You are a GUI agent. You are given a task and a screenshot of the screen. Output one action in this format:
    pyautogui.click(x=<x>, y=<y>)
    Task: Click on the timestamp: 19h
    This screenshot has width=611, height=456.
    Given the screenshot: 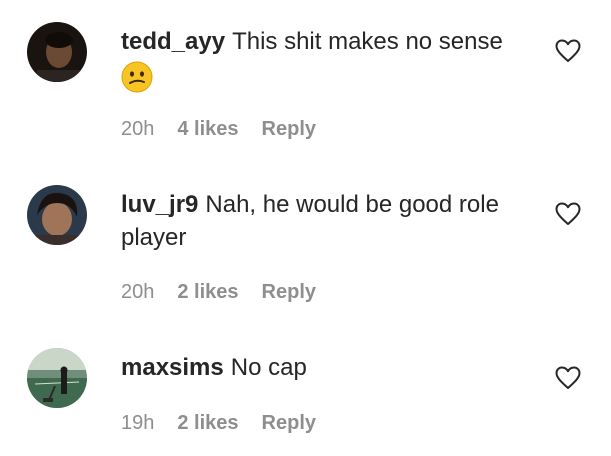 What is the action you would take?
    pyautogui.click(x=138, y=423)
    